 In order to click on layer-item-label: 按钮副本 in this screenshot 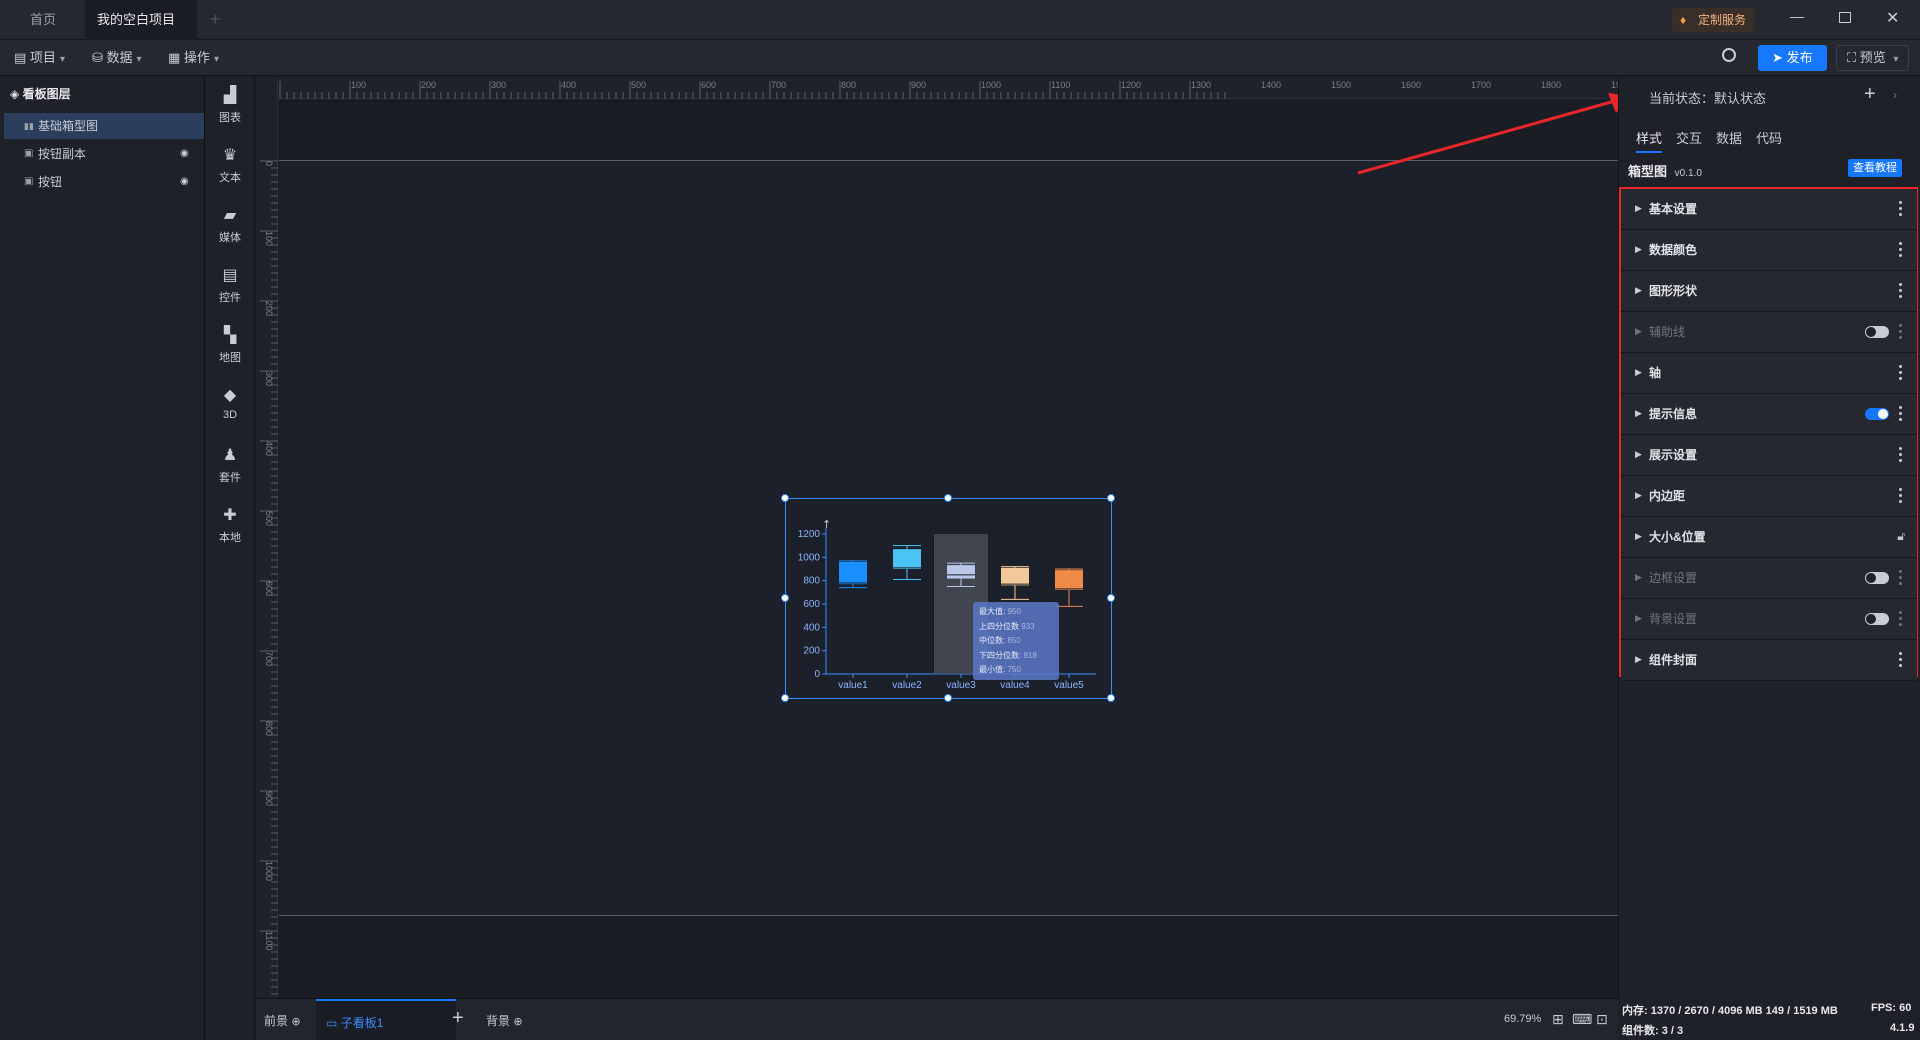, I will do `click(62, 154)`.